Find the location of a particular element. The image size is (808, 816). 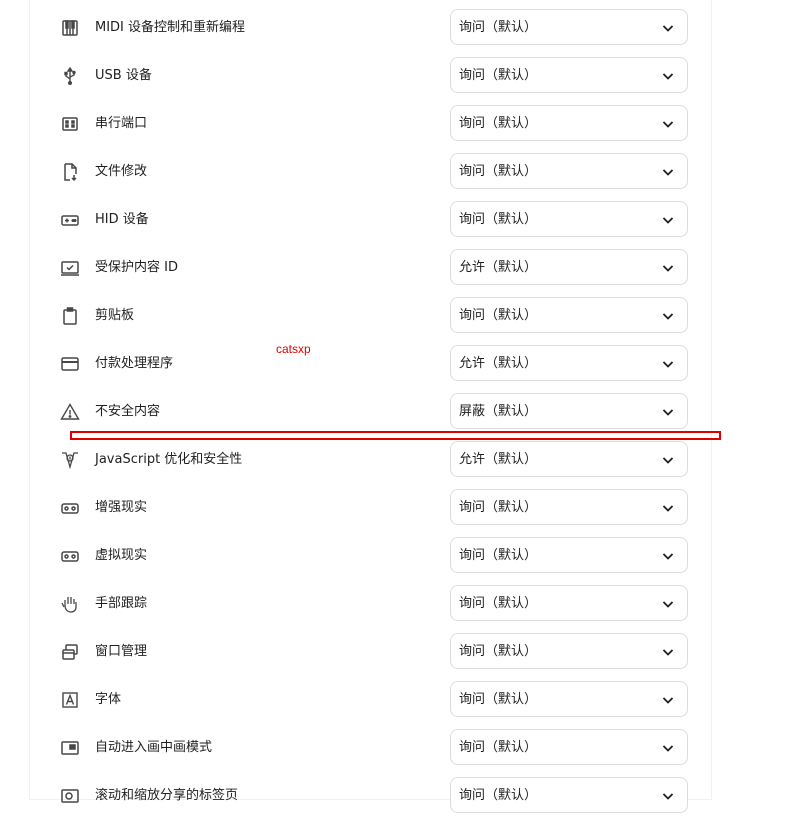

permission-row: 串行端口 询问（默认） is located at coordinates (375, 124).